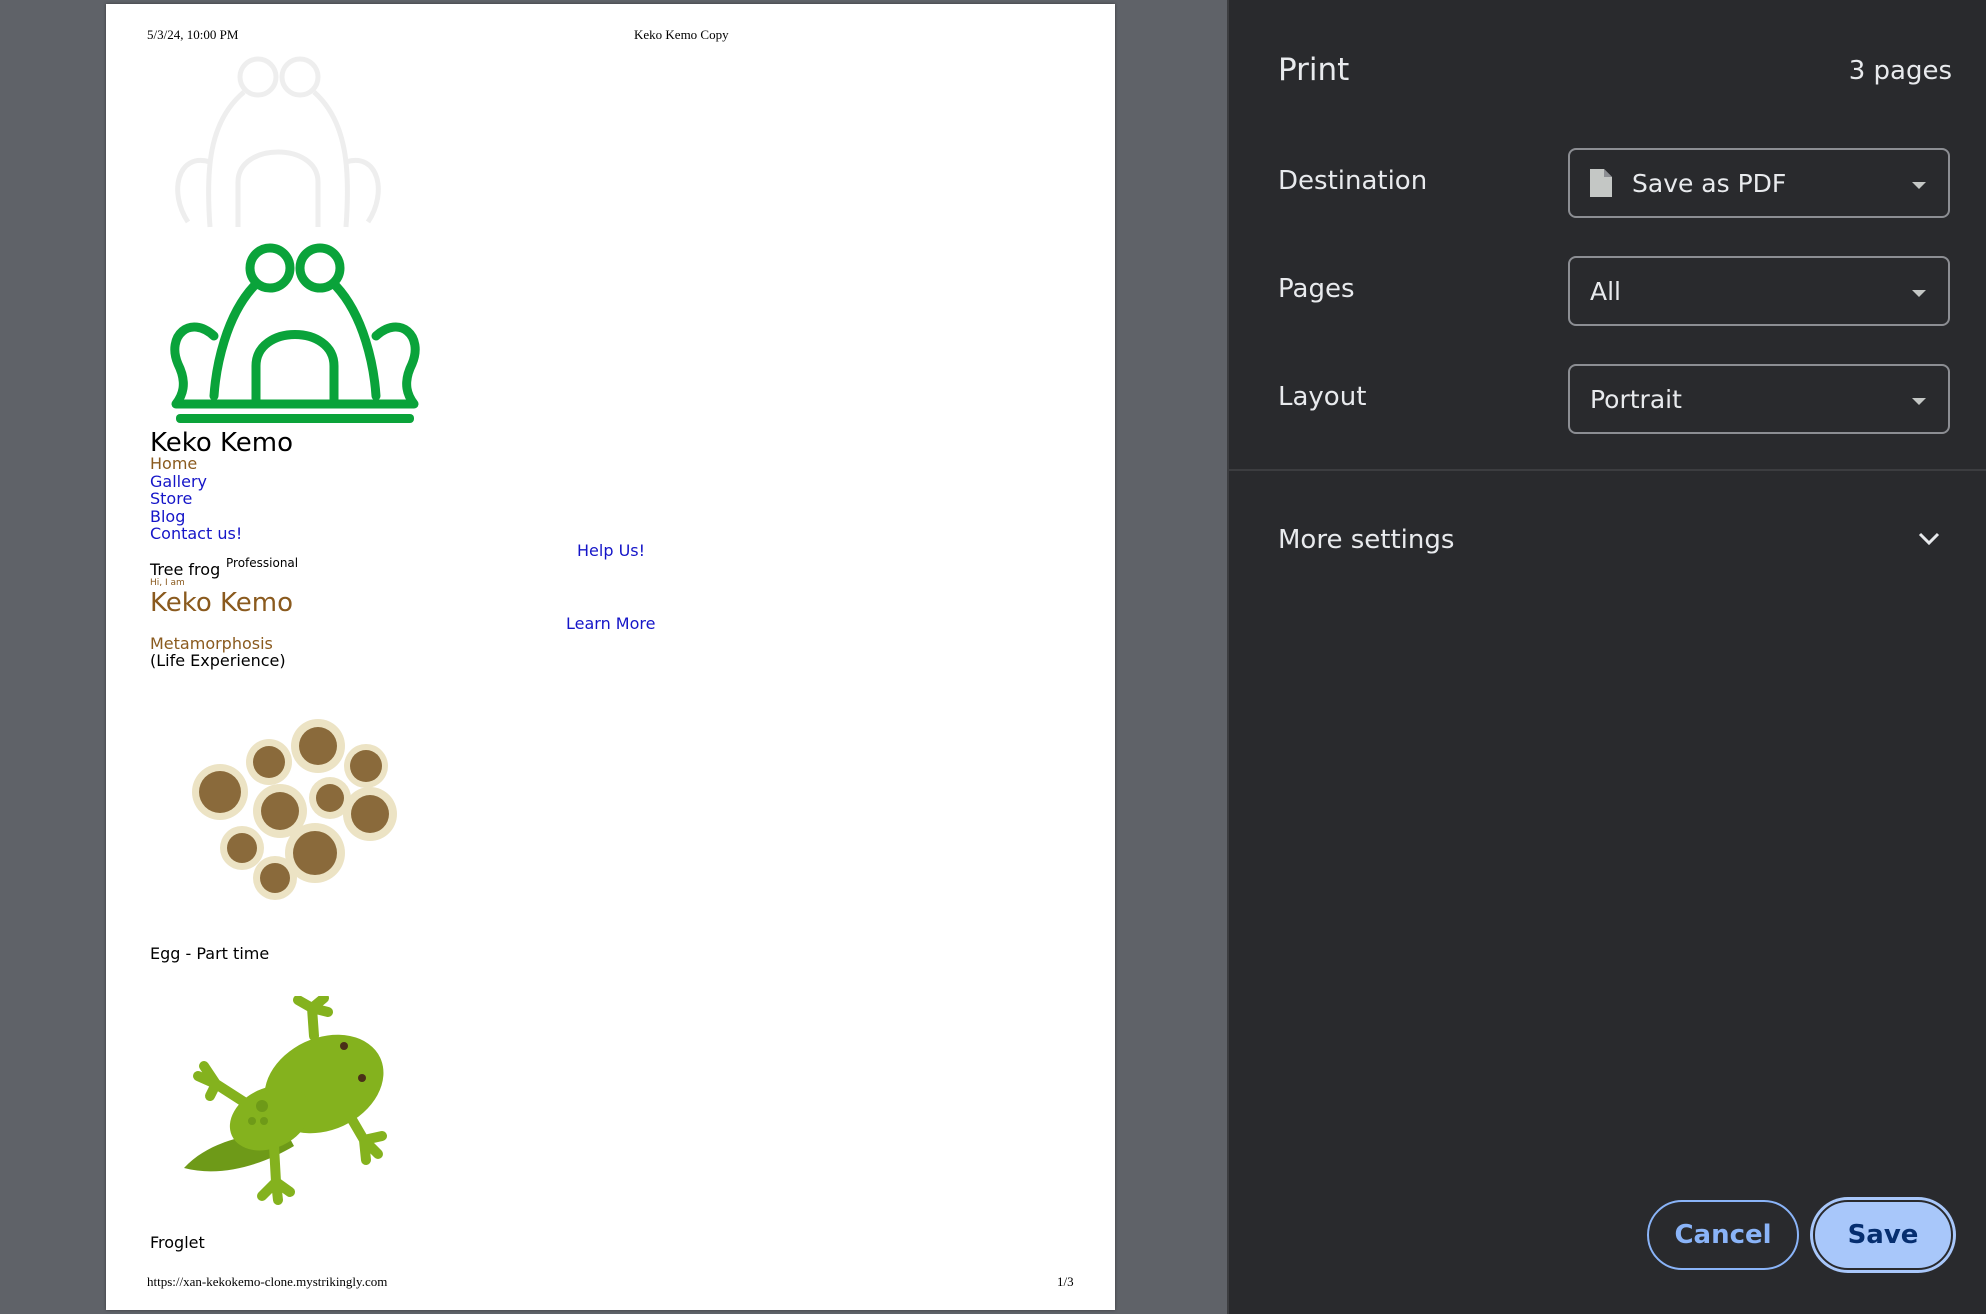 This screenshot has height=1314, width=1986. I want to click on layout-value: Portrait, so click(1636, 399).